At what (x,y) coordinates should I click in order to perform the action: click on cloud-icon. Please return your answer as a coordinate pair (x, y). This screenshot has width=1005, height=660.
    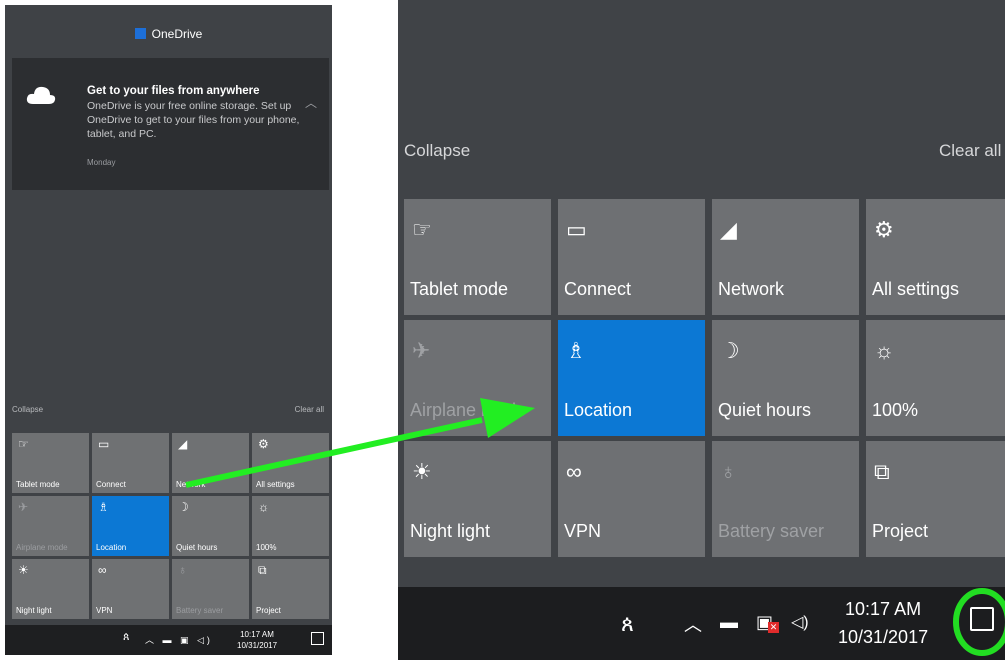
    Looking at the image, I should click on (41, 95).